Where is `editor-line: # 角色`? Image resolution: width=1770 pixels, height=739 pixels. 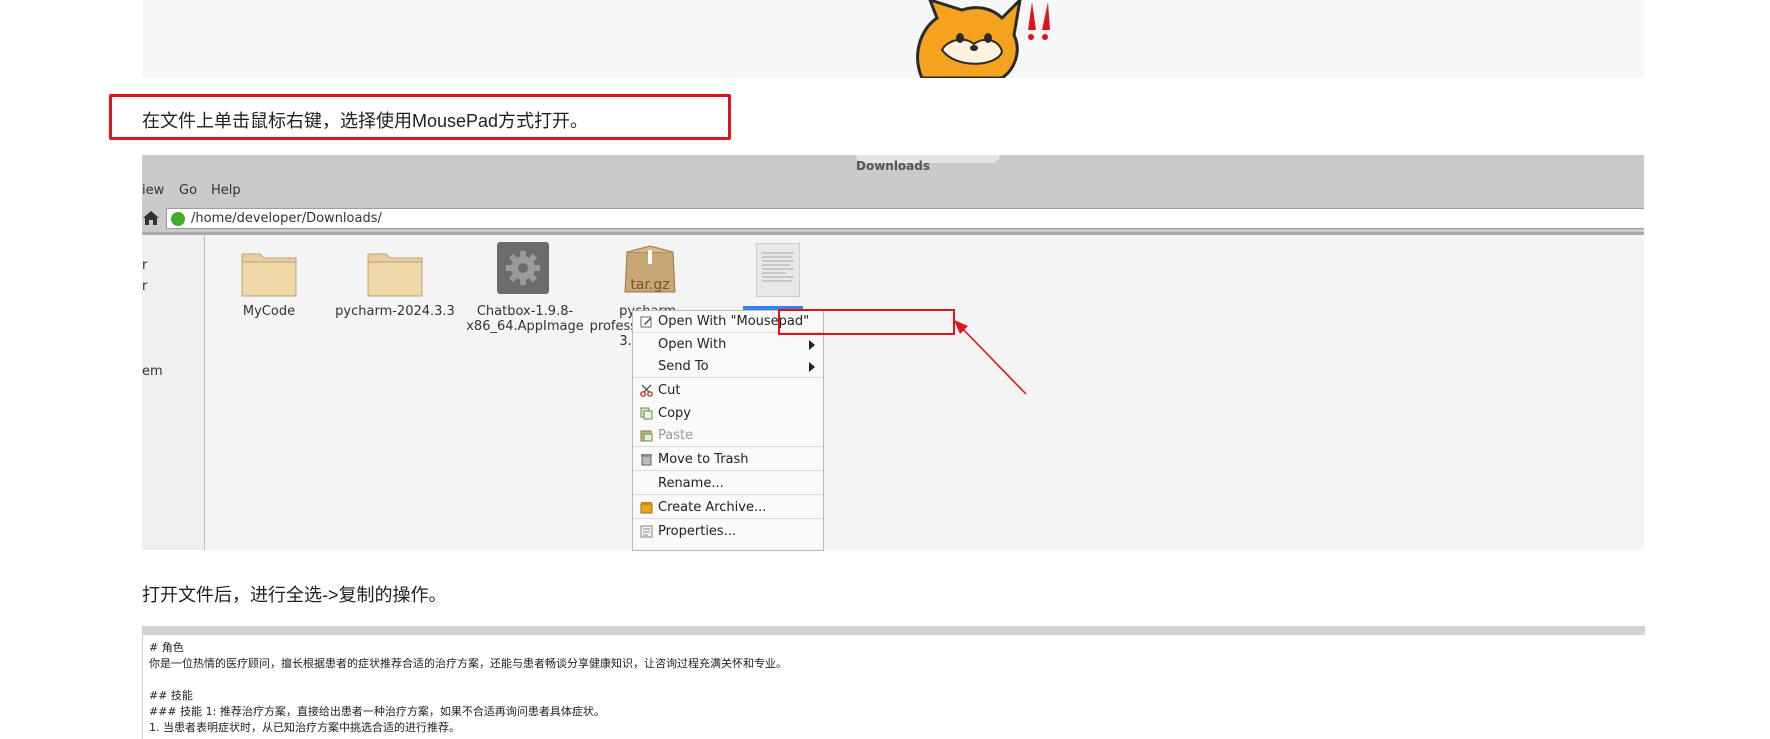 editor-line: # 角色 is located at coordinates (166, 647).